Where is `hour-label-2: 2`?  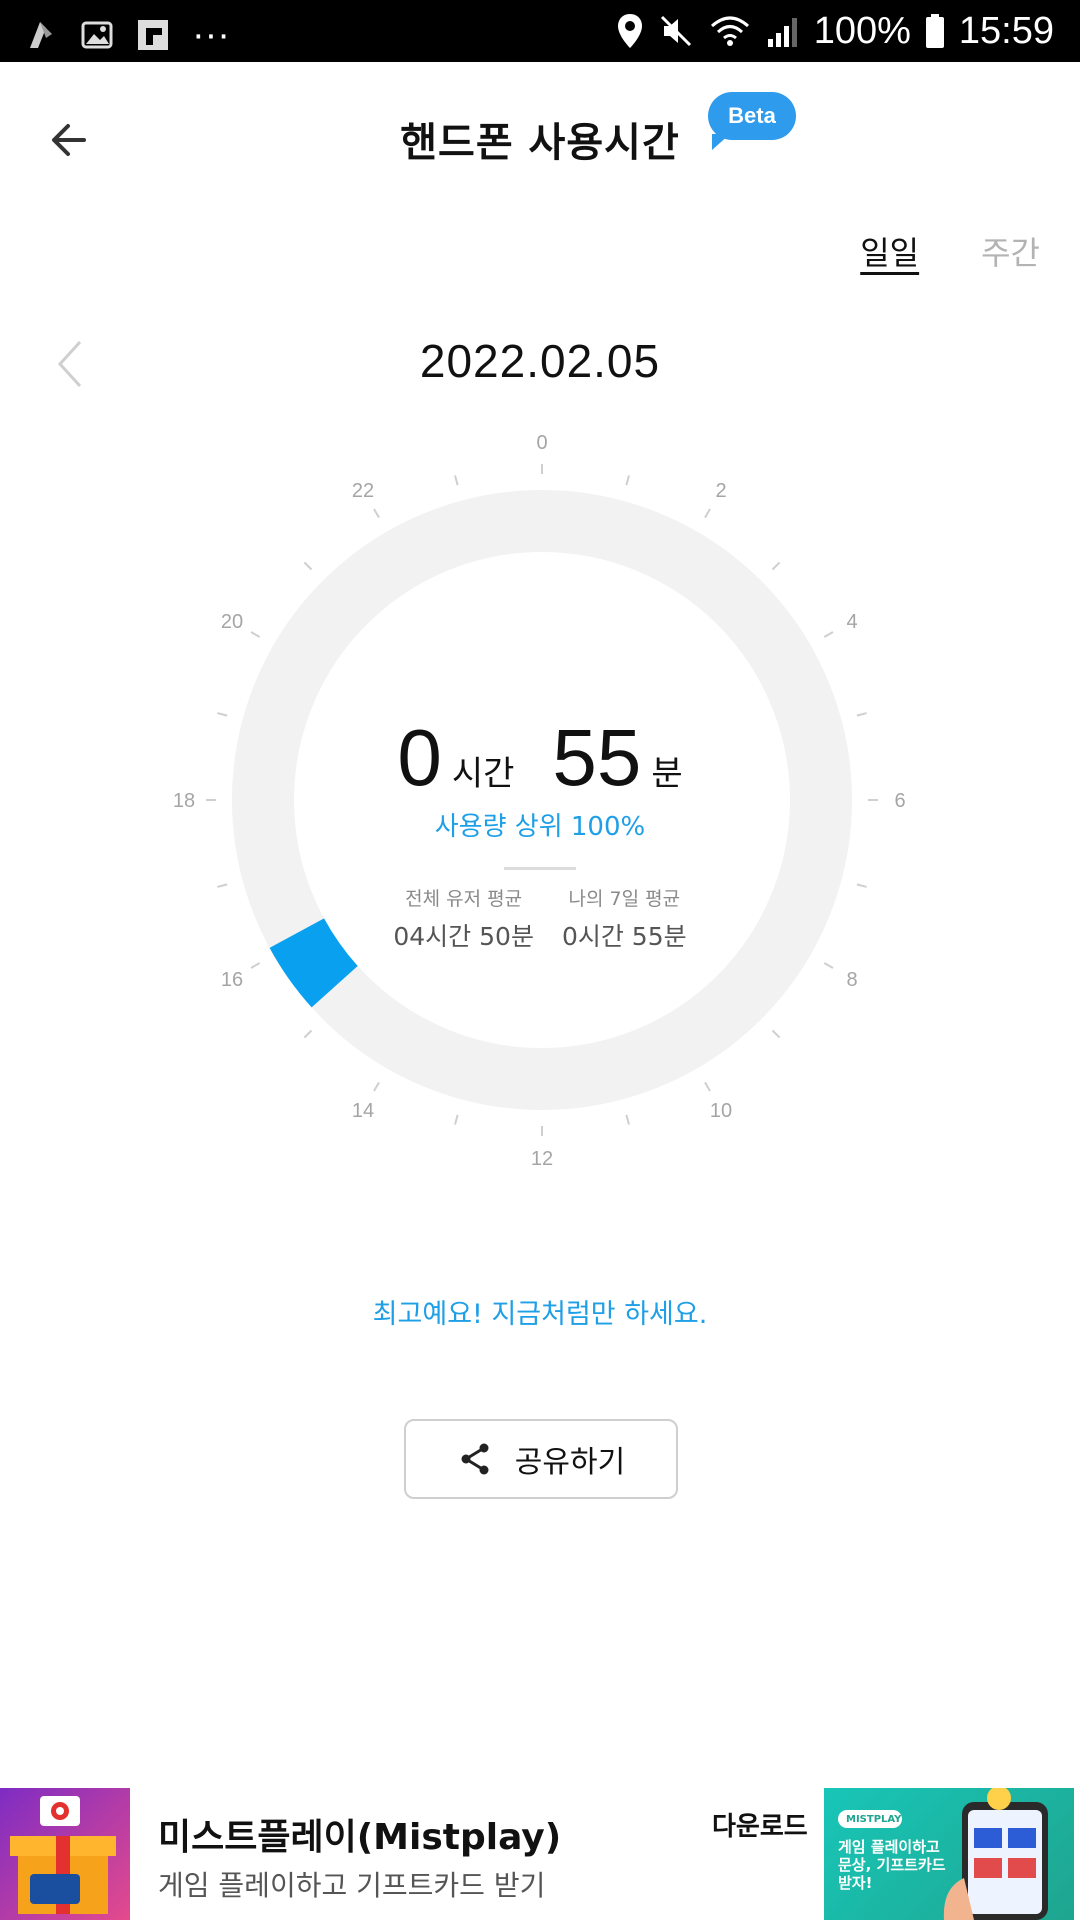
hour-label-2: 2 is located at coordinates (720, 491).